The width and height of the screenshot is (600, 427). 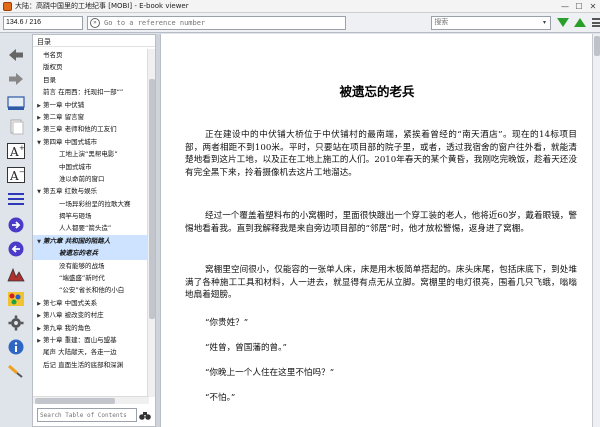 I want to click on minimize-button: —, so click(x=565, y=6).